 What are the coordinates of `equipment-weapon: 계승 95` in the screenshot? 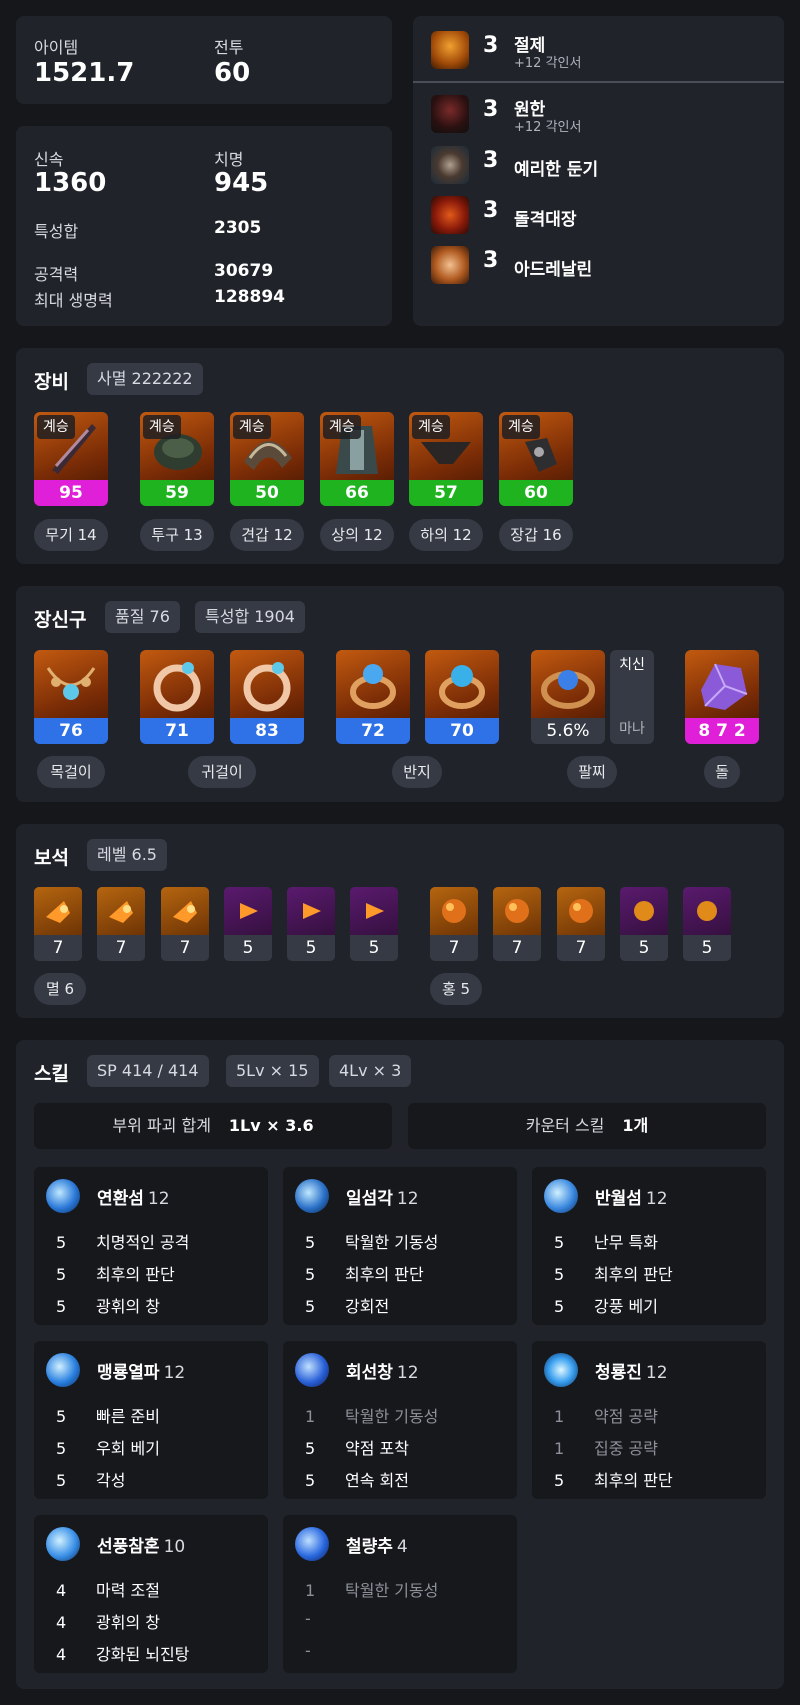 It's located at (71, 459).